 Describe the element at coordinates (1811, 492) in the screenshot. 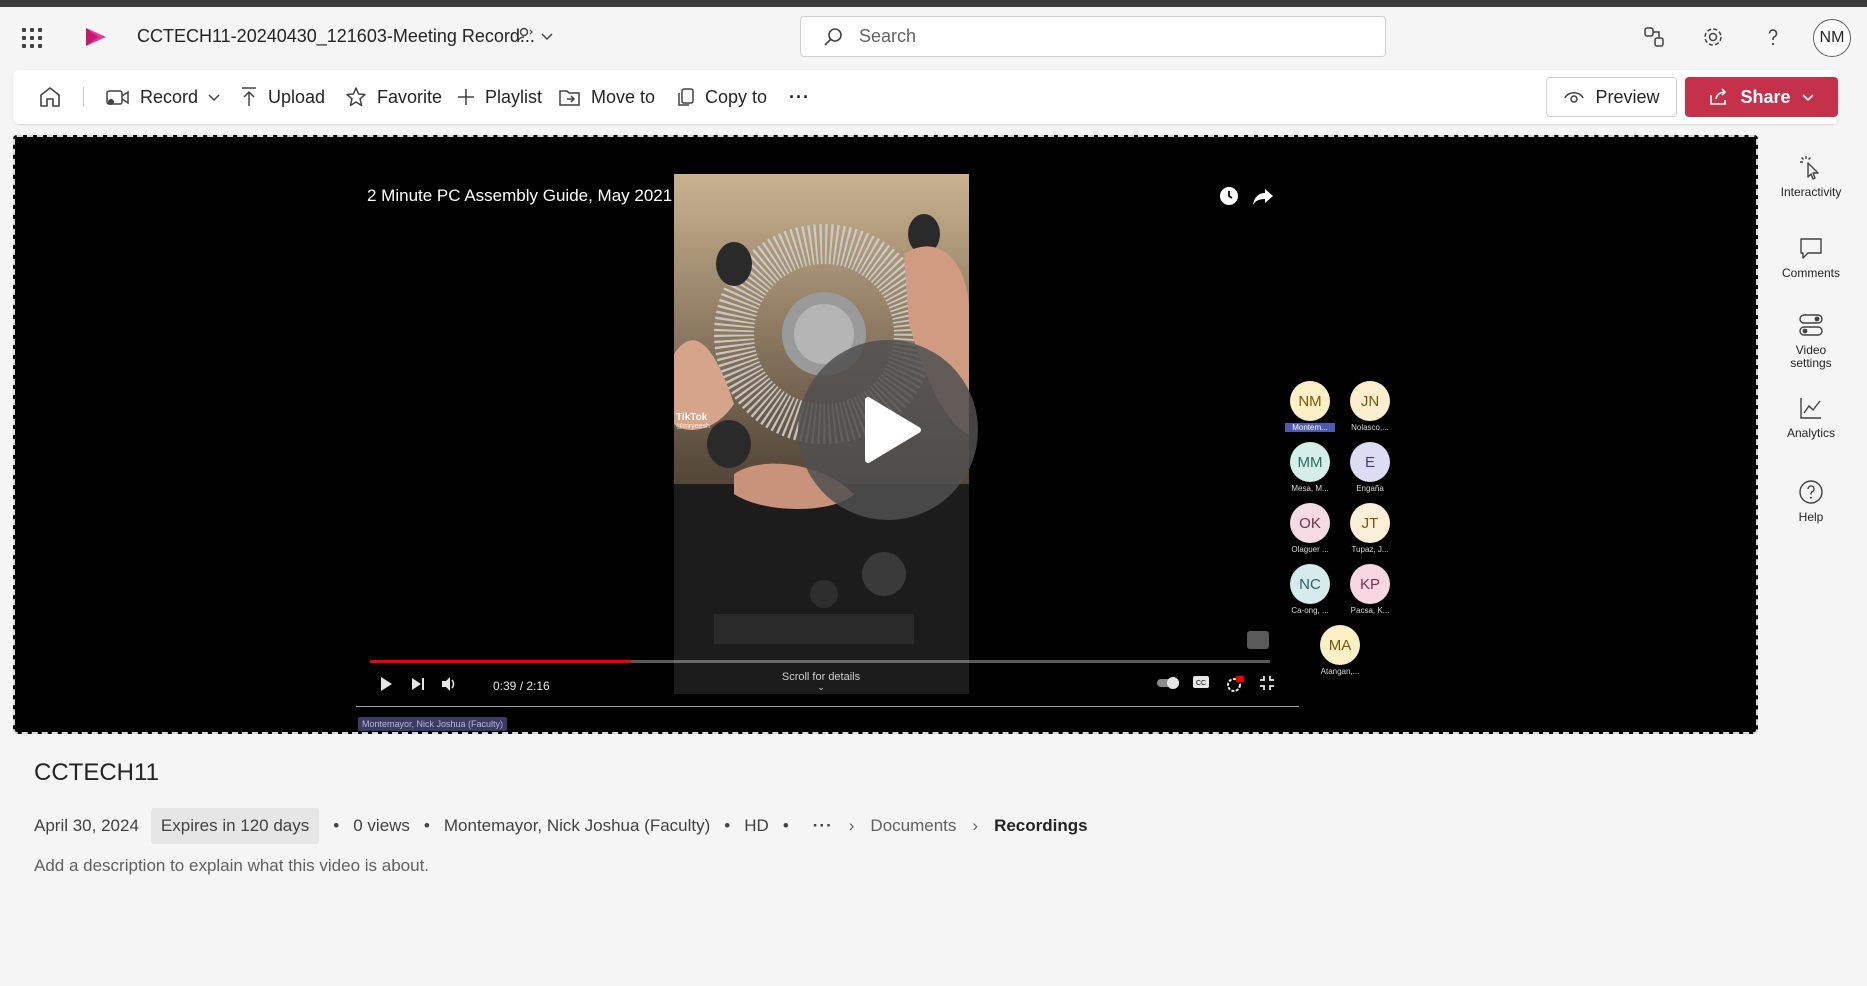

I see `help-circle-icon` at that location.